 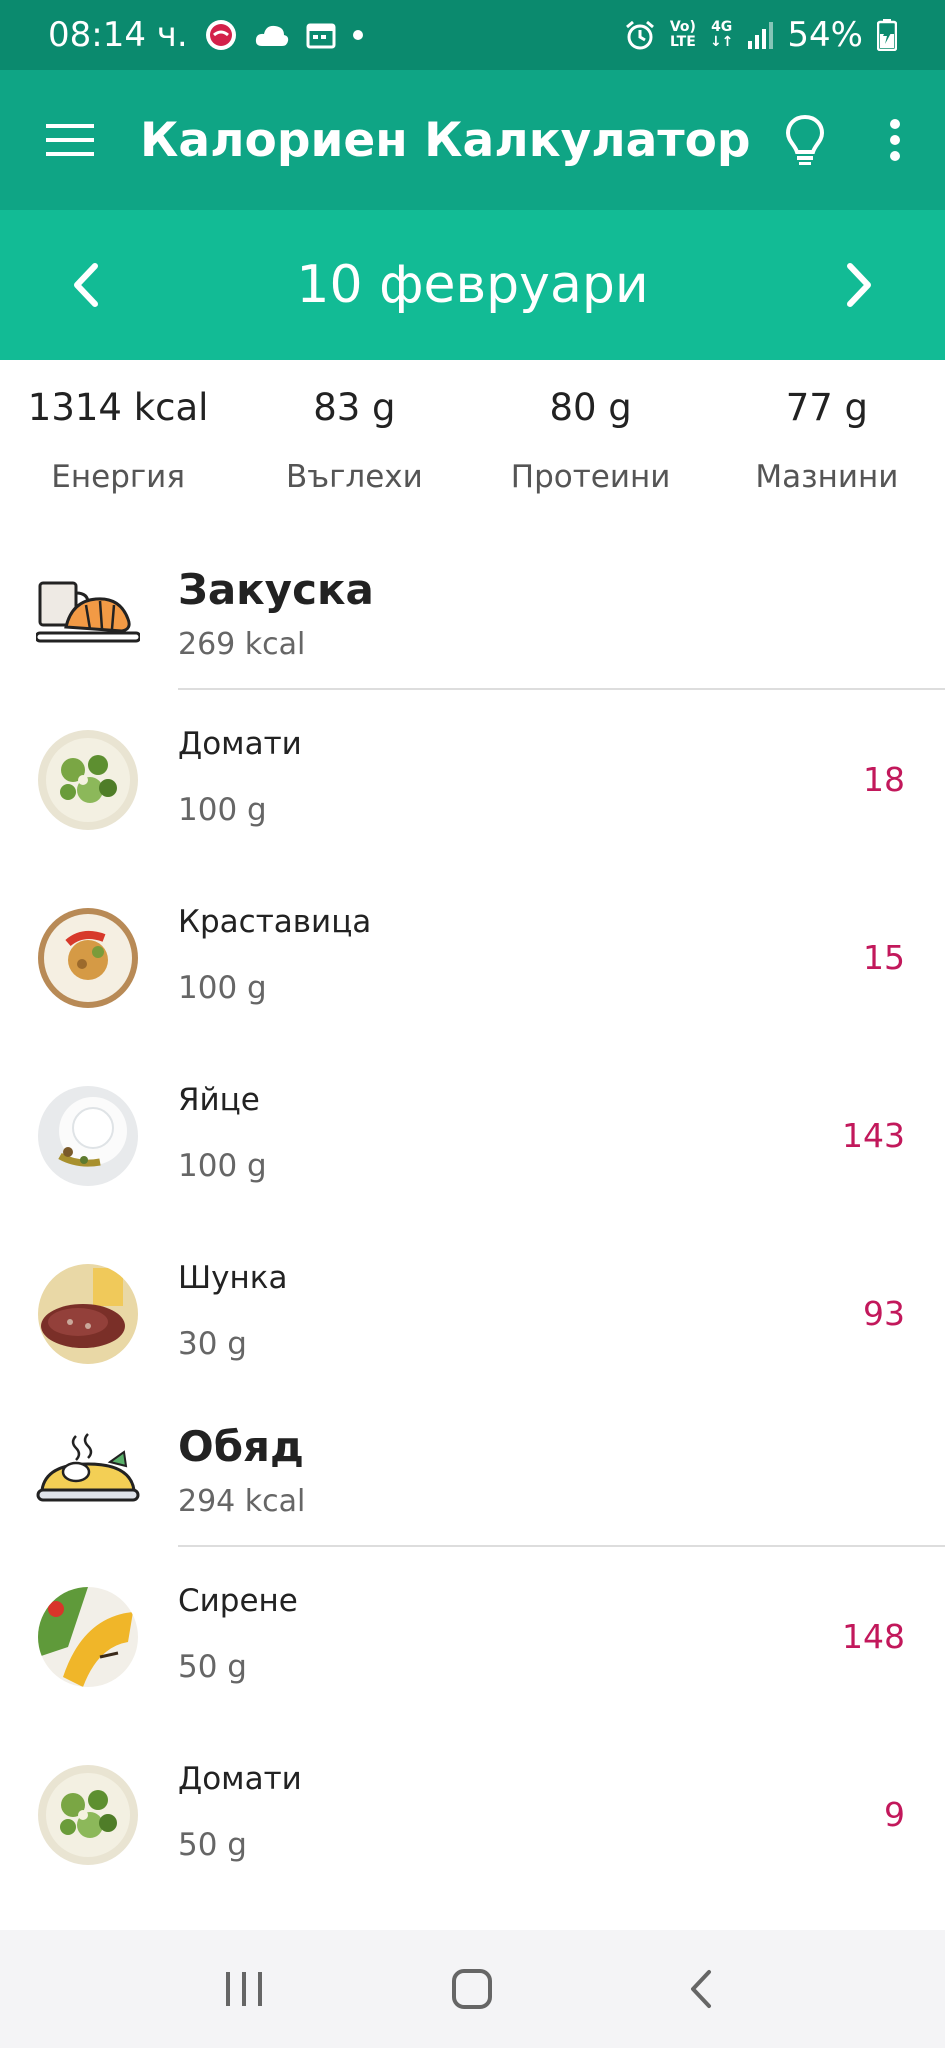 I want to click on alarm-icon, so click(x=640, y=35).